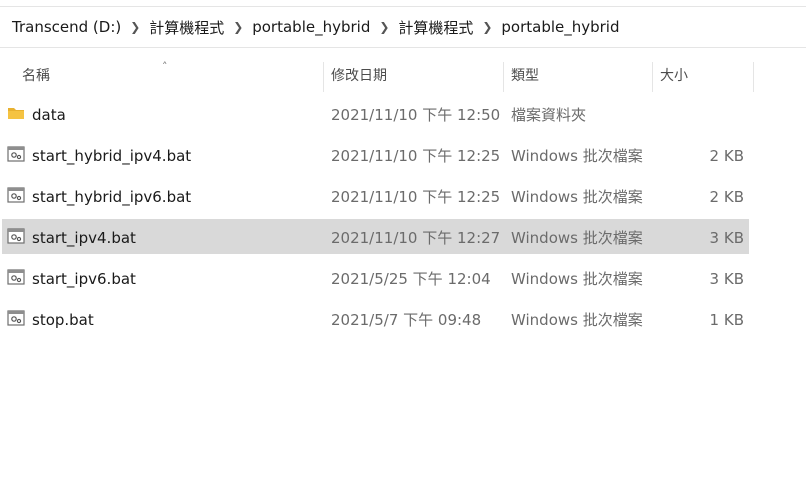 The height and width of the screenshot is (499, 806). I want to click on file-row: data 2021/11/10 下午 12:50 檔案資料夾, so click(375, 113).